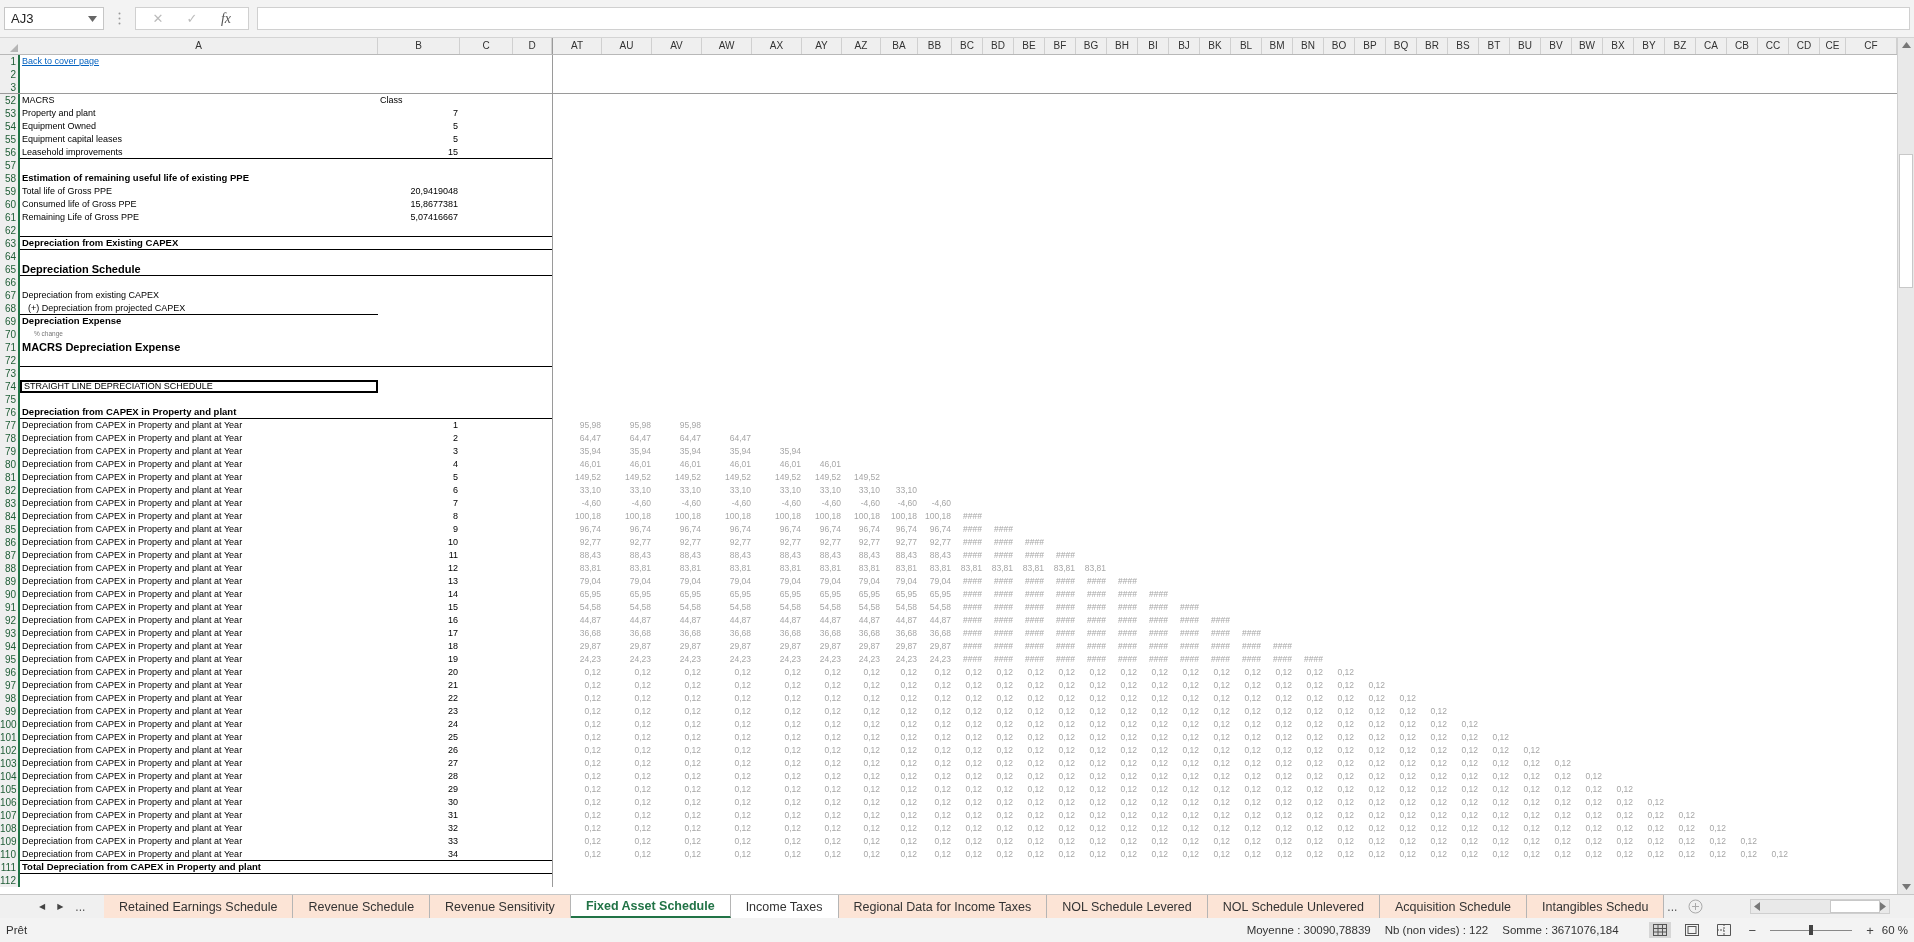 The height and width of the screenshot is (942, 1914). Describe the element at coordinates (861, 46) in the screenshot. I see `column-header: AZ` at that location.